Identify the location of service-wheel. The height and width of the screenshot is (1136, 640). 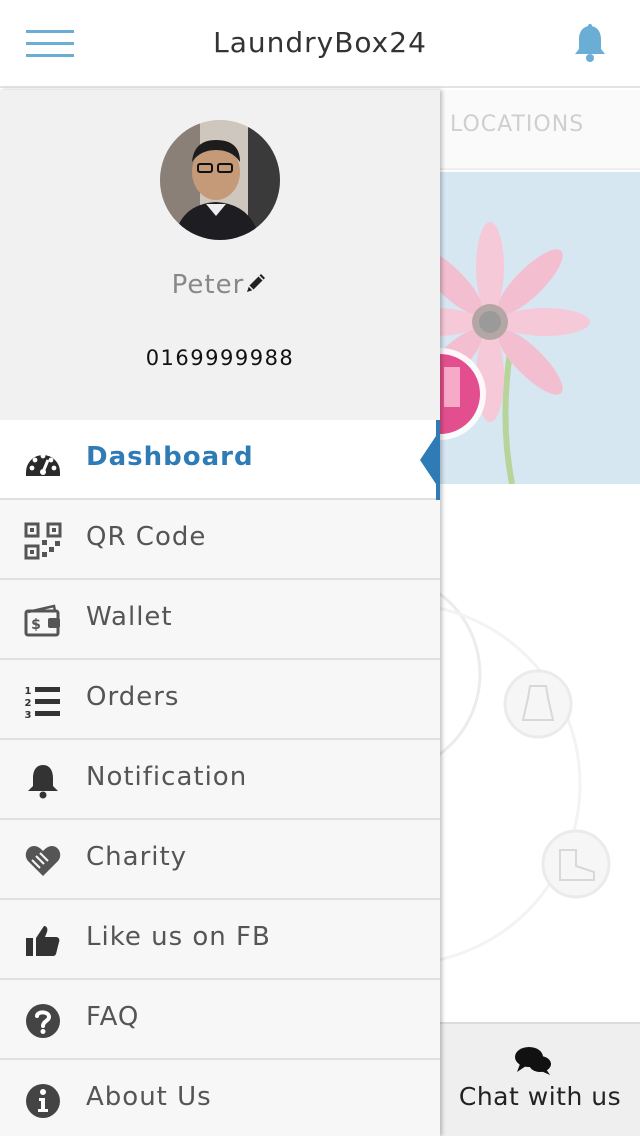
(525, 777).